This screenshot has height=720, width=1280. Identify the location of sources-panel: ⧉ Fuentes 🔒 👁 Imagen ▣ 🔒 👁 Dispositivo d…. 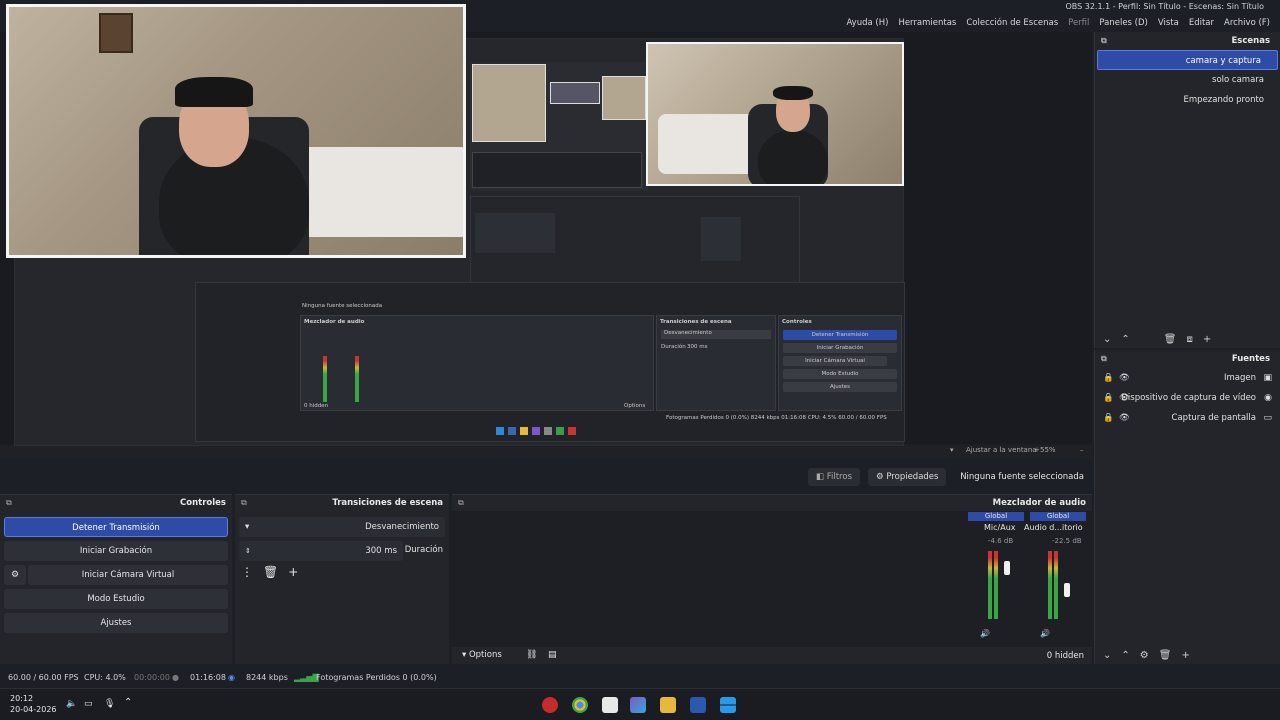
(1187, 507).